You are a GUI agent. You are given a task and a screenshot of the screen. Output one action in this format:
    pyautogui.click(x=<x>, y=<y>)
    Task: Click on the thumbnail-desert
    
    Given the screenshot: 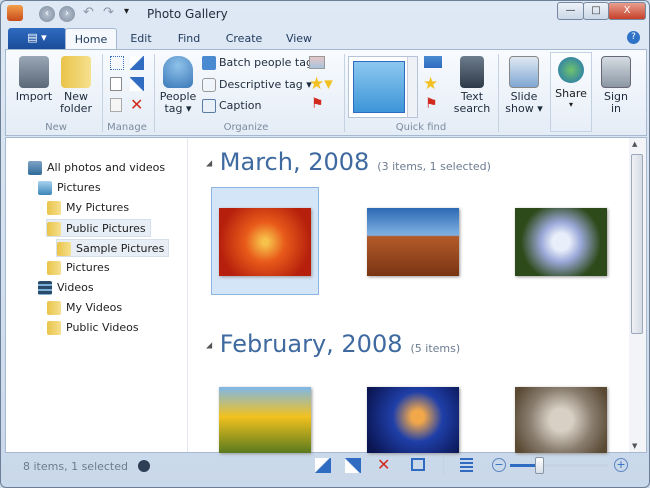 What is the action you would take?
    pyautogui.click(x=413, y=242)
    